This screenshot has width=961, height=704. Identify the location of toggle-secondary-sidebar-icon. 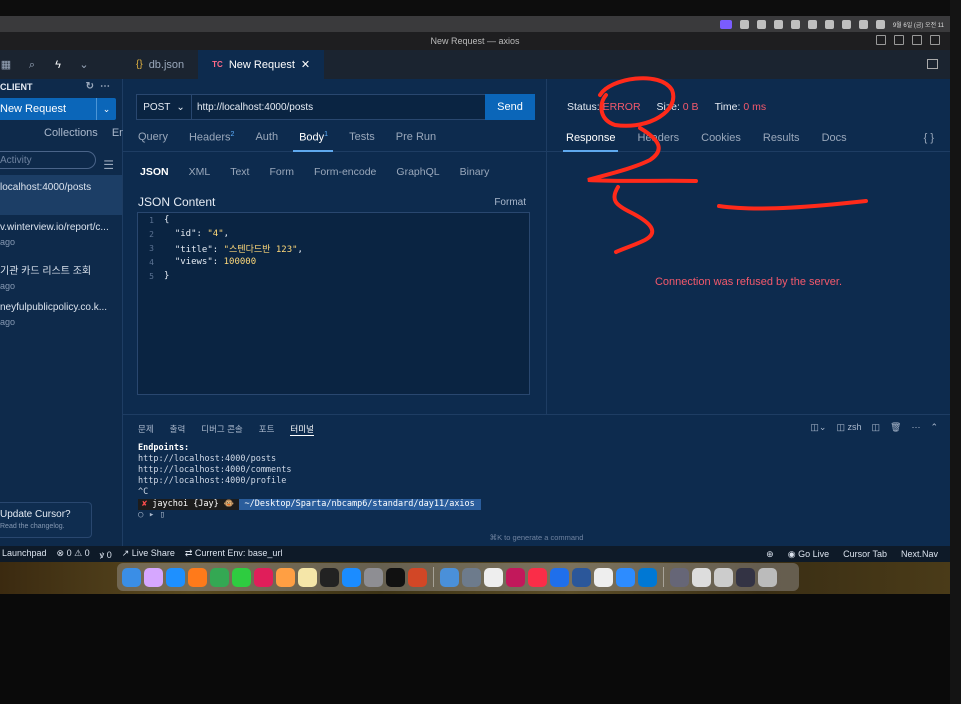
(917, 40).